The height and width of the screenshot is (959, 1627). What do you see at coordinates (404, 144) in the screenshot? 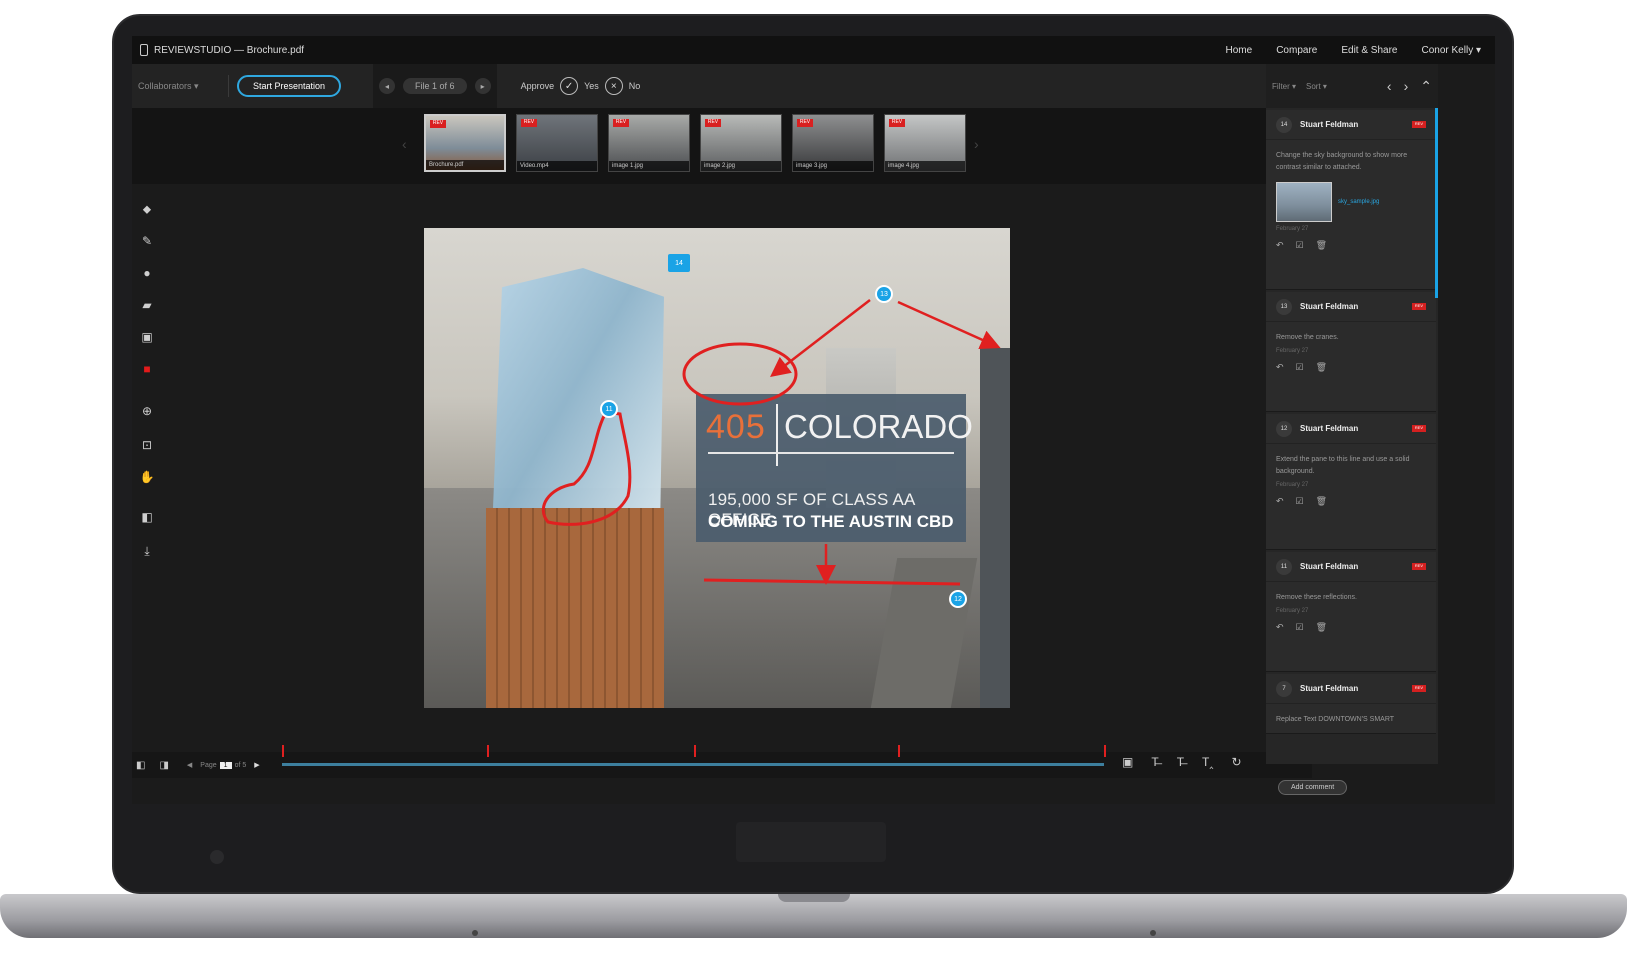
I see `strip-prev-icon: ‹` at bounding box center [404, 144].